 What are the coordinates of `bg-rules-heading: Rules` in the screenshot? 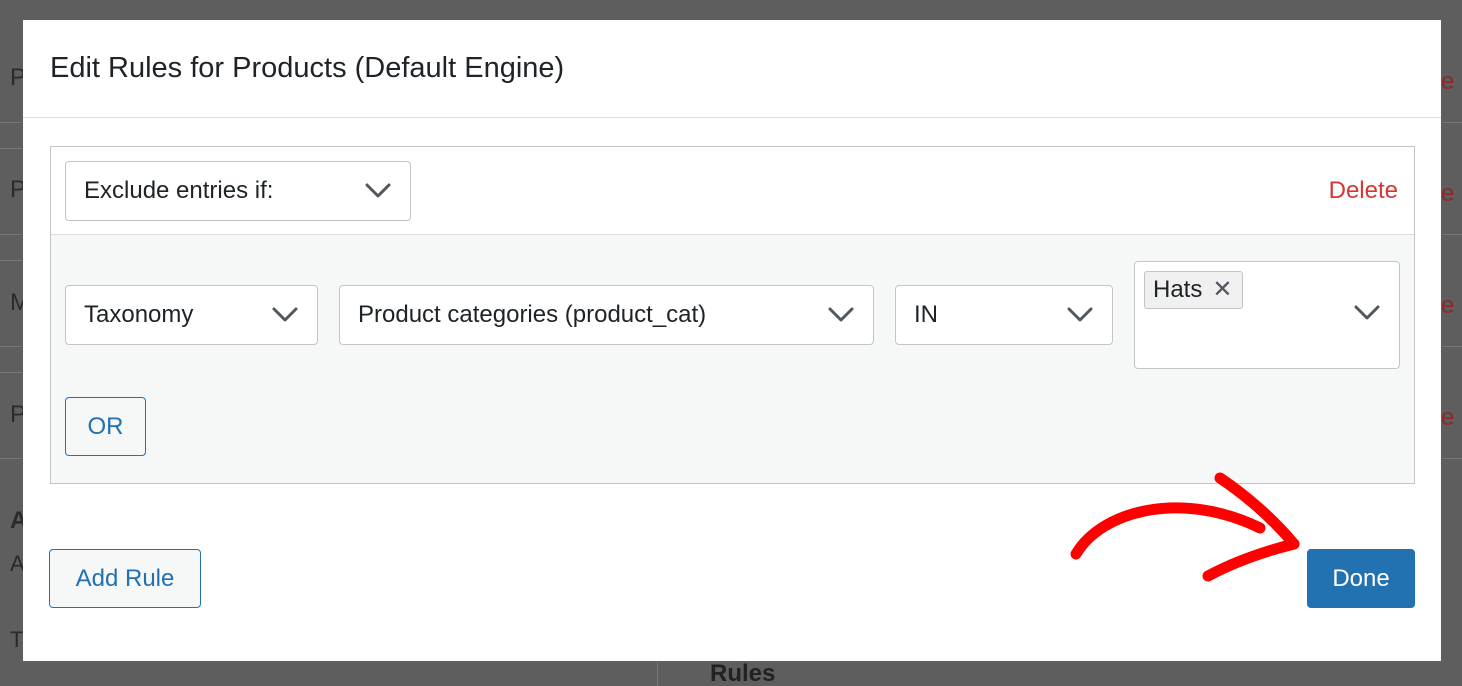 It's located at (743, 673).